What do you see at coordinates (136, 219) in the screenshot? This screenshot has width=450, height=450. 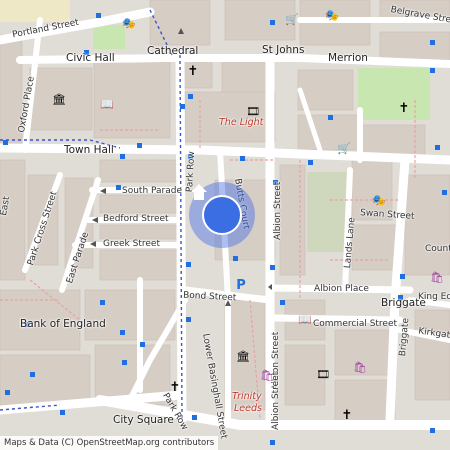 I see `street-label-bedford-street: Bedford Street` at bounding box center [136, 219].